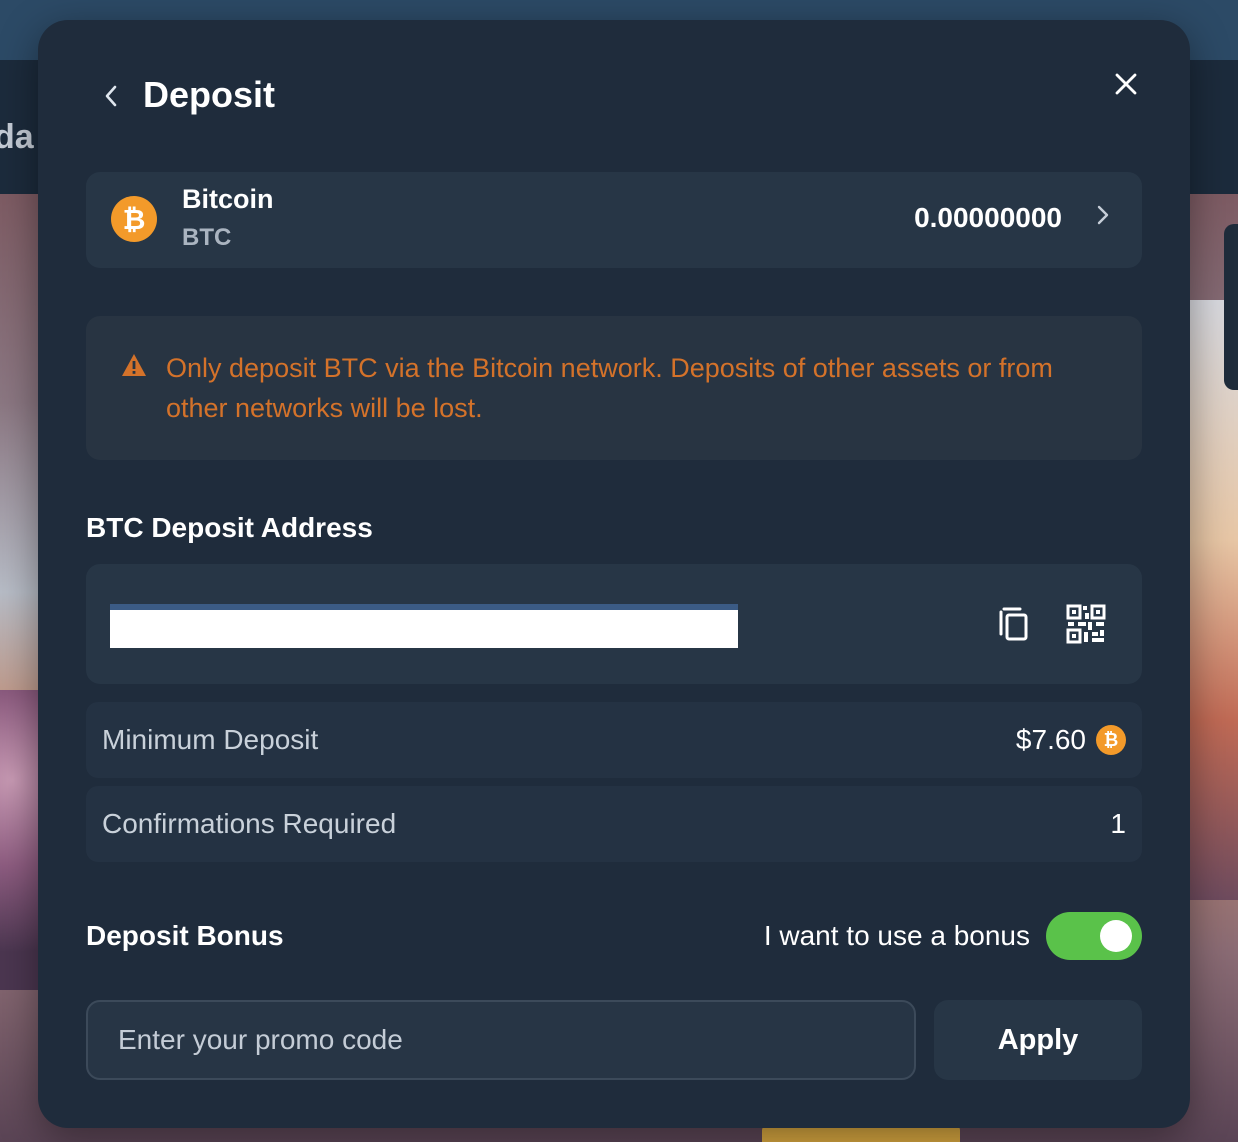 Image resolution: width=1238 pixels, height=1142 pixels. I want to click on copy-icon, so click(1013, 624).